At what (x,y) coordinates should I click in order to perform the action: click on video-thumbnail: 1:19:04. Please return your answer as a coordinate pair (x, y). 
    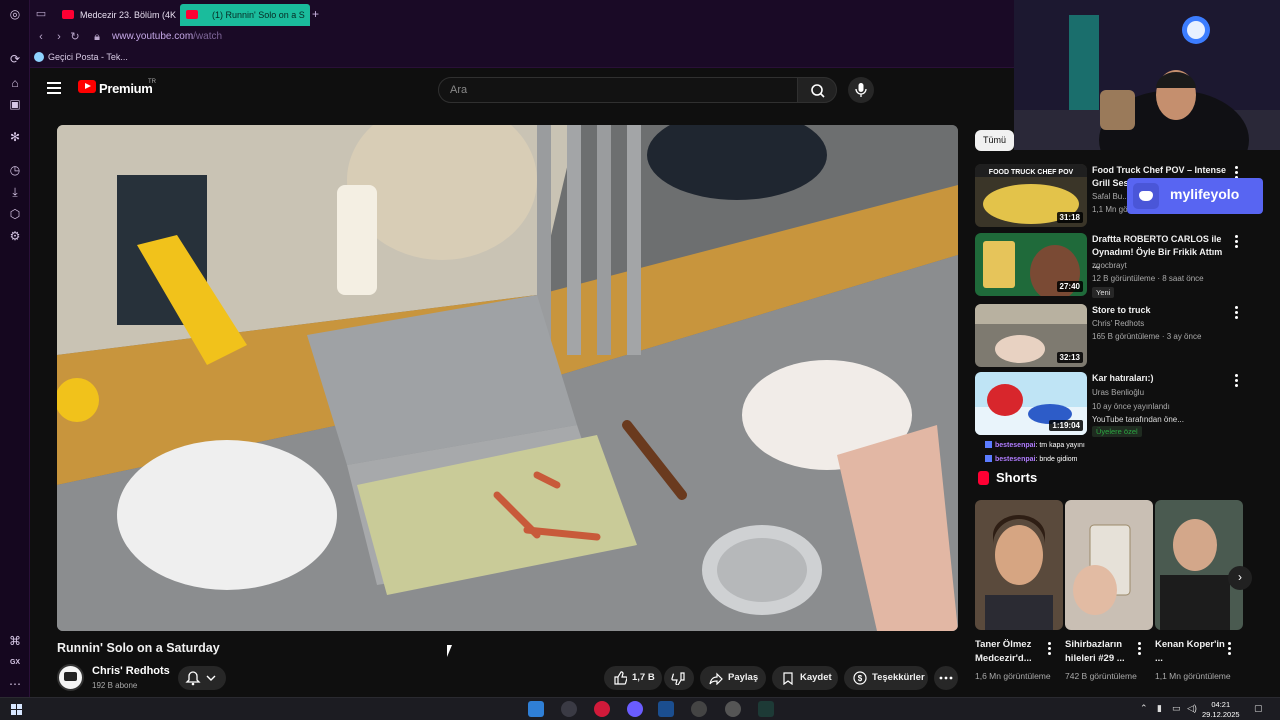
    Looking at the image, I should click on (1031, 403).